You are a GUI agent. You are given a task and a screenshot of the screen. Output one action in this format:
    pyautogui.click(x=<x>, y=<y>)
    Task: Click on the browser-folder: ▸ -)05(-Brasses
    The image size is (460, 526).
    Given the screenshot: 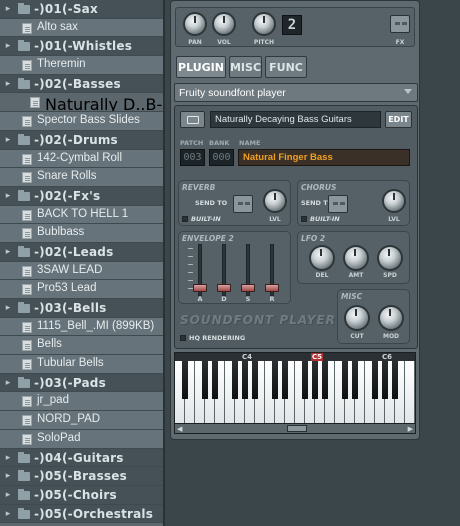 What is the action you would take?
    pyautogui.click(x=81, y=476)
    